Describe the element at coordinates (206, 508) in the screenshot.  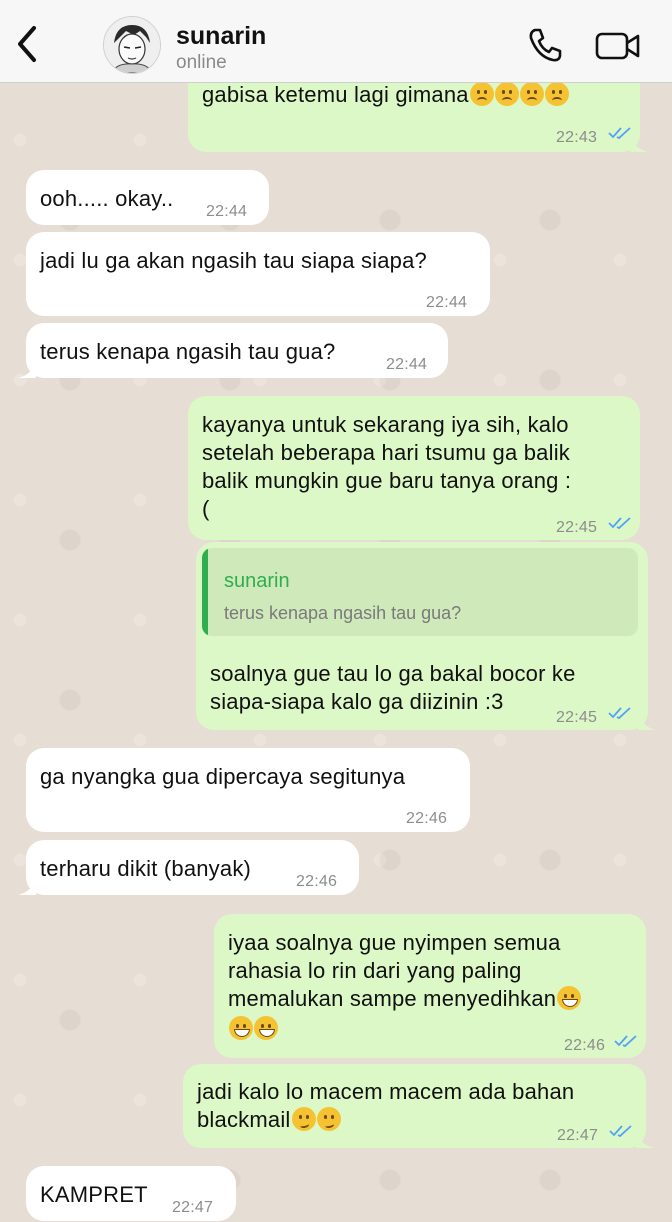
I see `message-line: (` at that location.